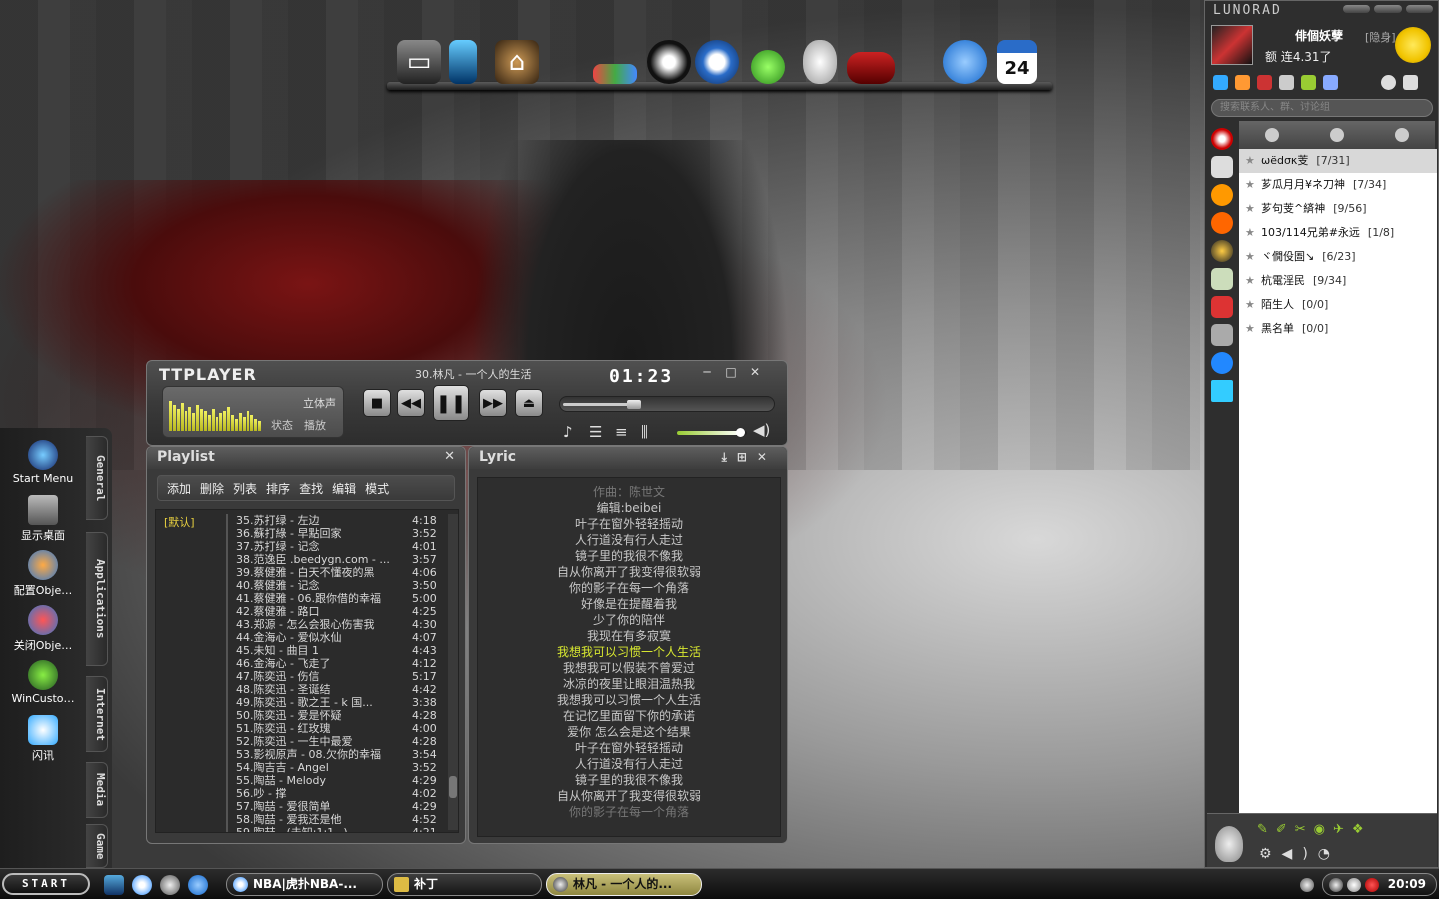 The width and height of the screenshot is (1439, 899). What do you see at coordinates (731, 372) in the screenshot?
I see `maximize-icon: □` at bounding box center [731, 372].